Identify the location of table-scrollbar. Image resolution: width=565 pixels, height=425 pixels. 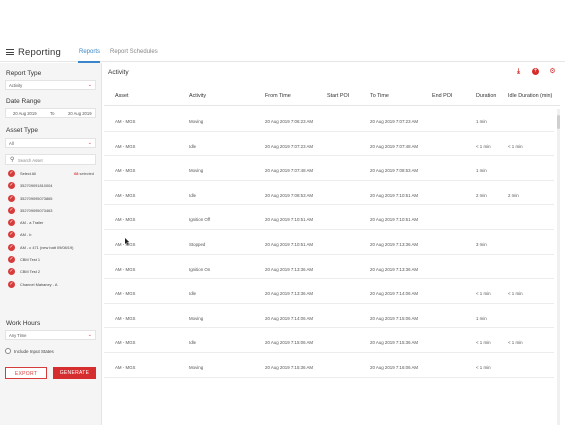
(558, 267).